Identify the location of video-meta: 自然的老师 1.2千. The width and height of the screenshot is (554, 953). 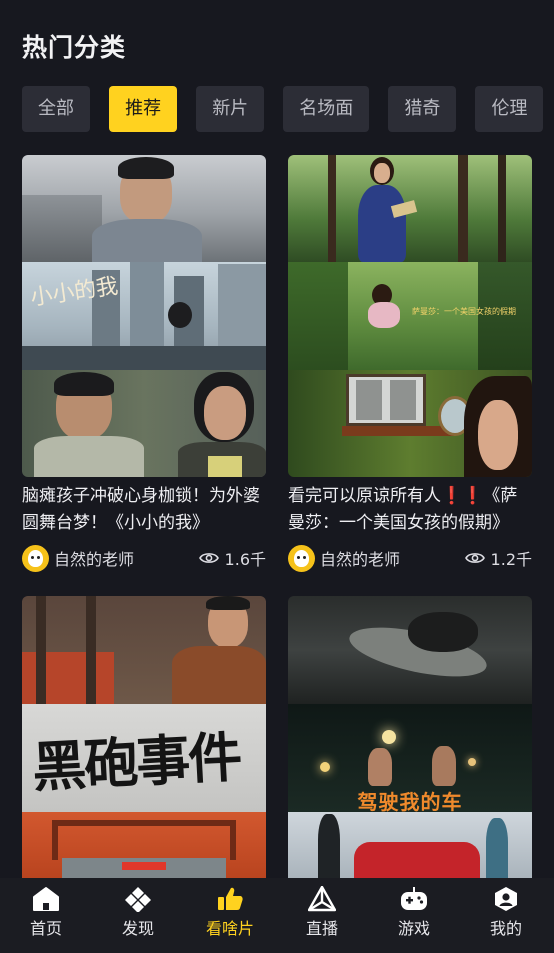
(410, 558).